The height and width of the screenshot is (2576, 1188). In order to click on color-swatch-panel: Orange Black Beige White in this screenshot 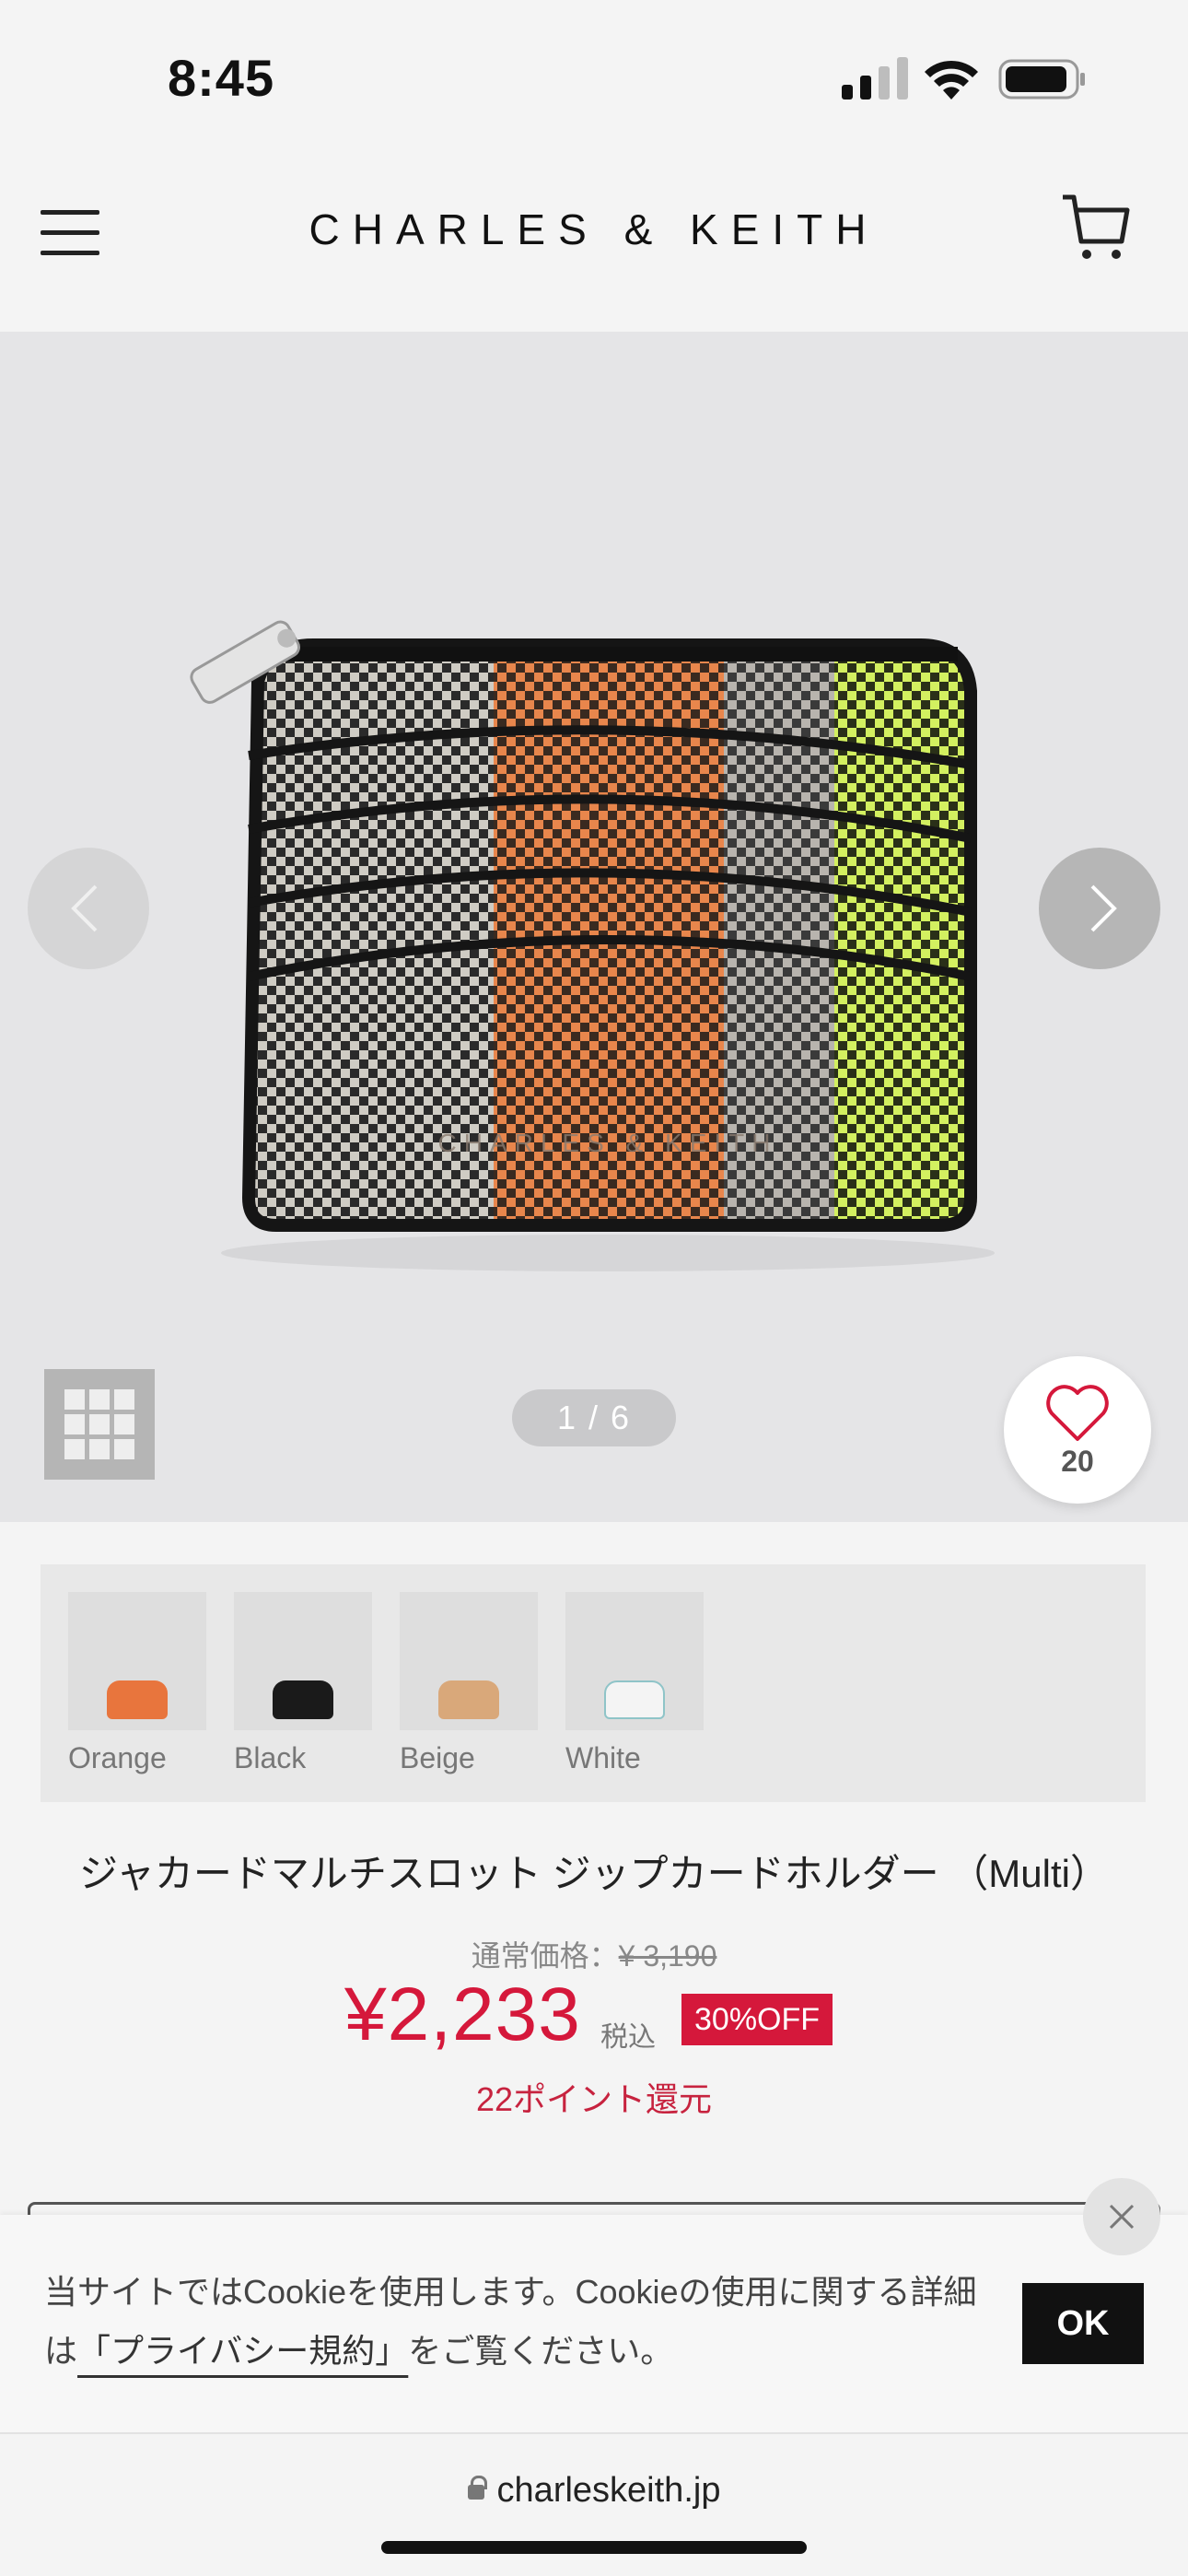, I will do `click(593, 1683)`.